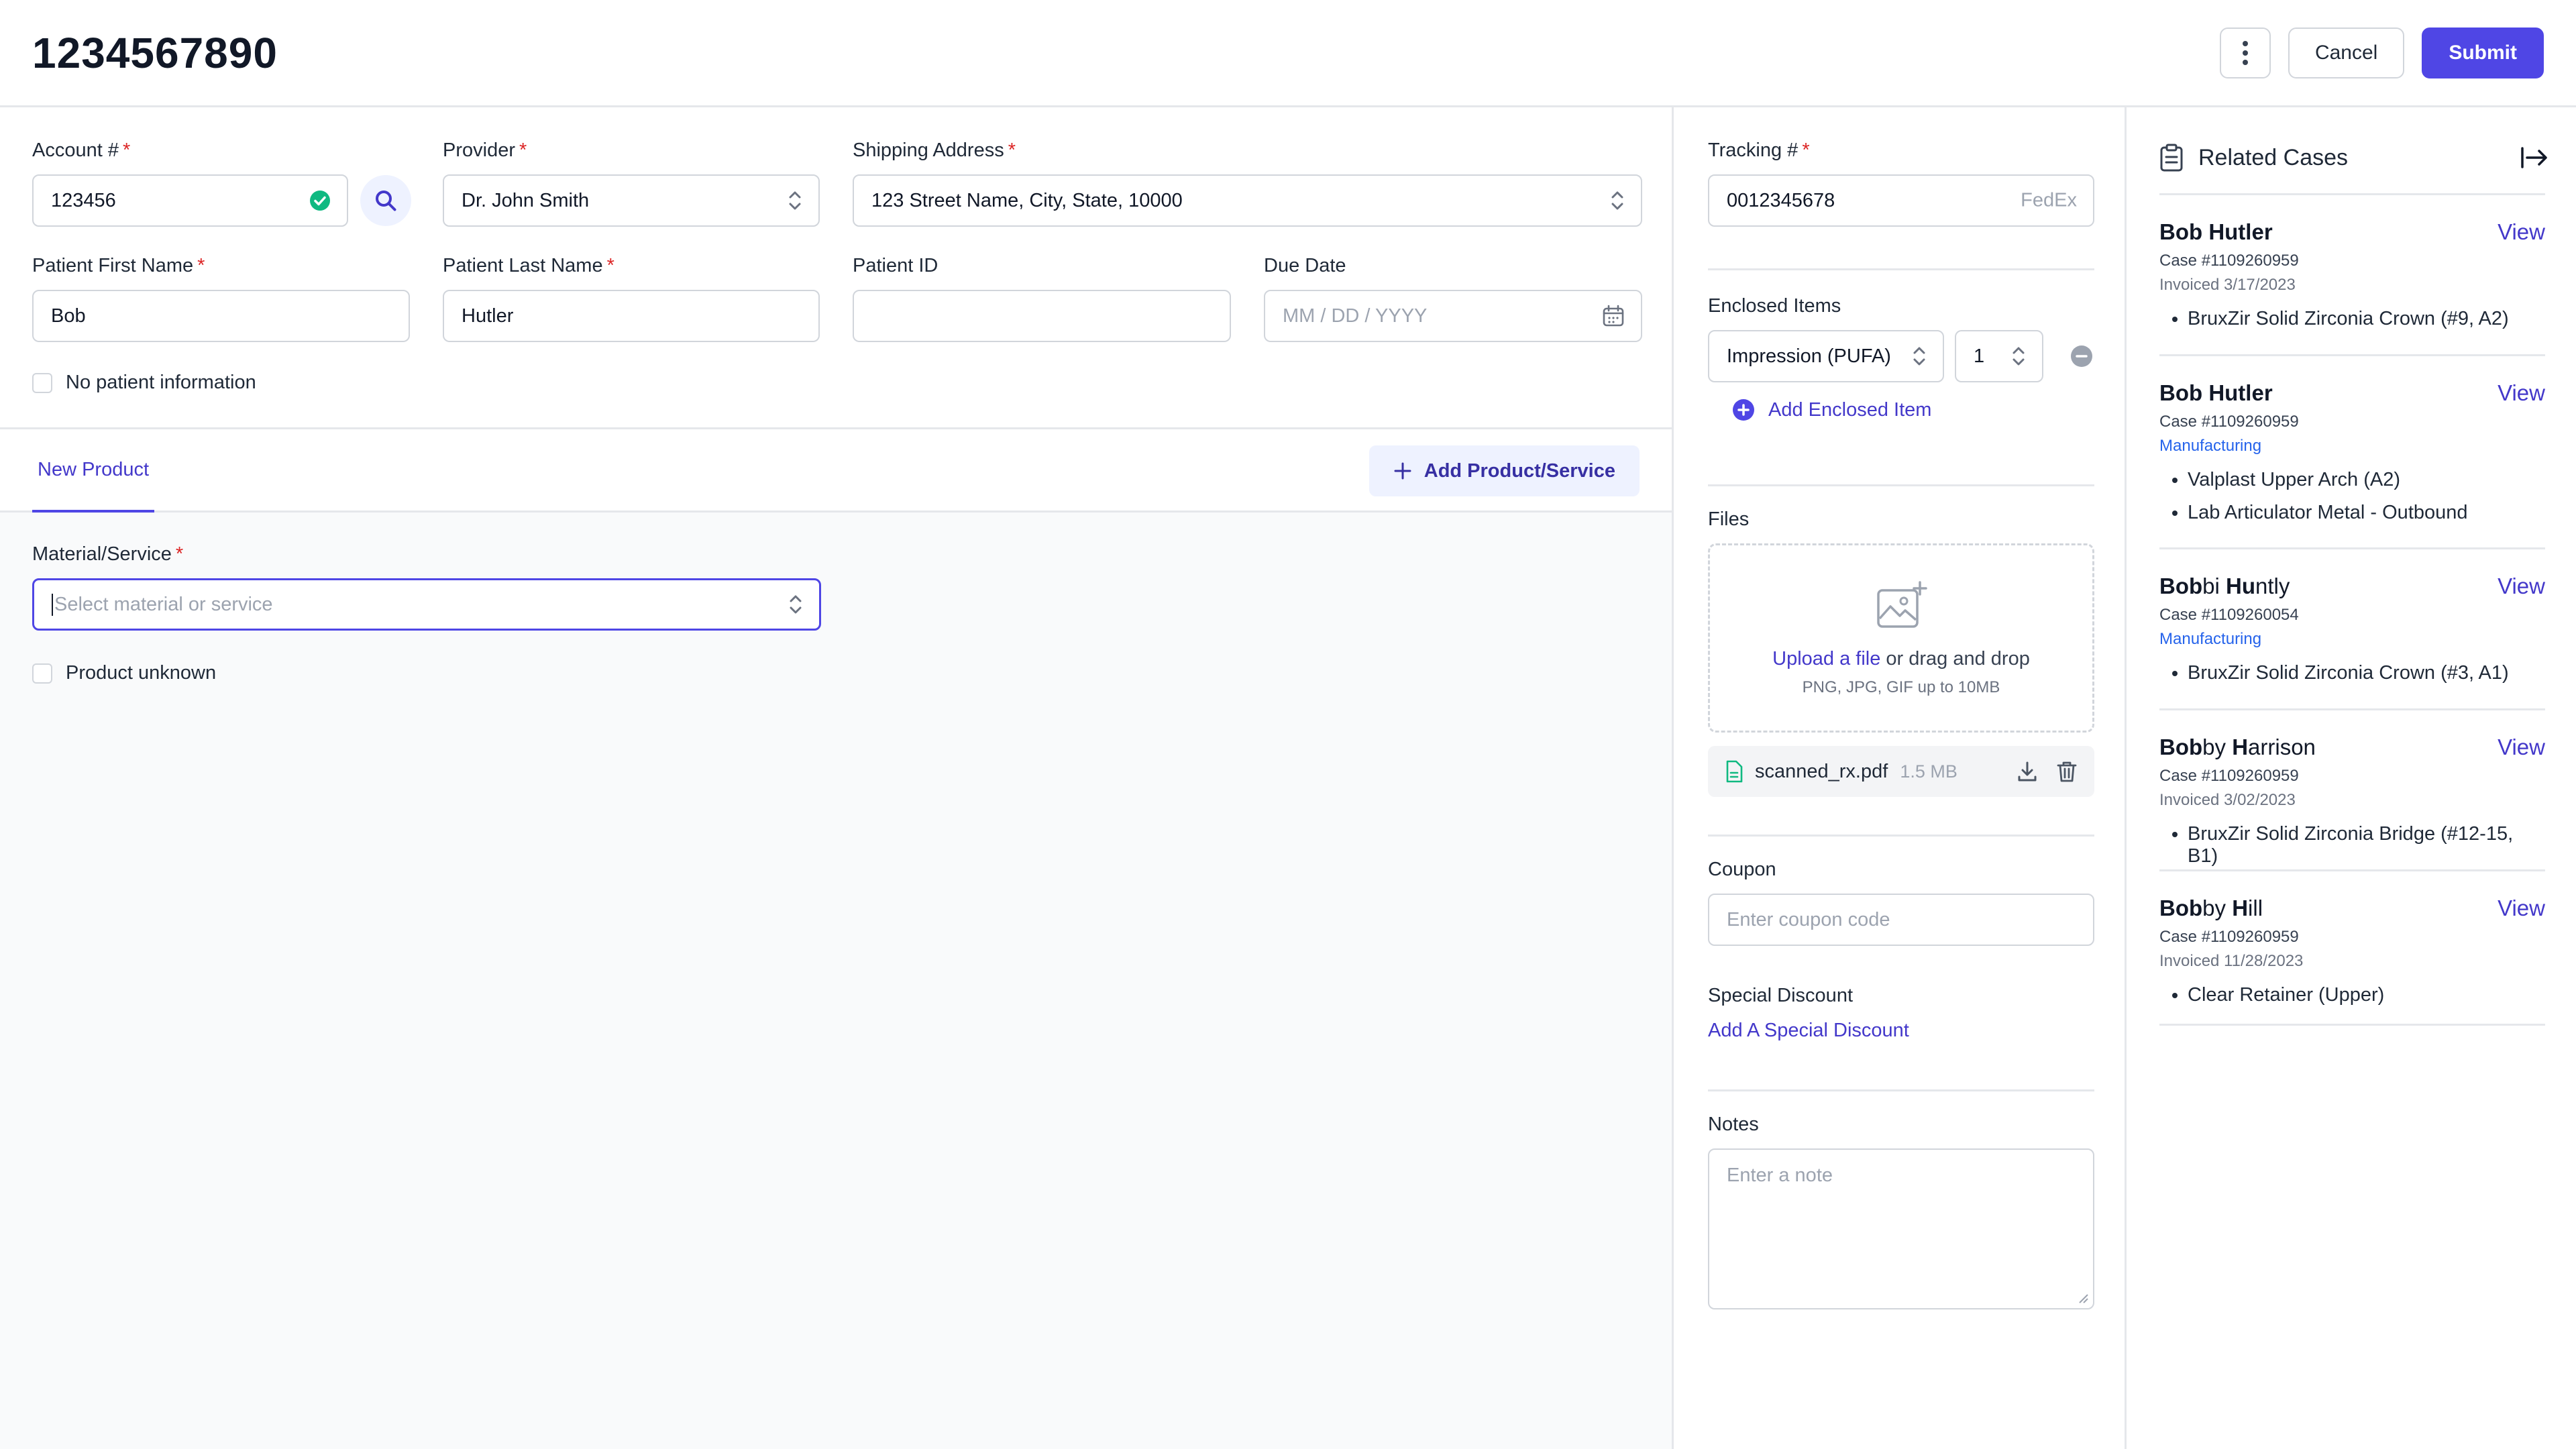 This screenshot has width=2576, height=1449. I want to click on download-icon, so click(2027, 773).